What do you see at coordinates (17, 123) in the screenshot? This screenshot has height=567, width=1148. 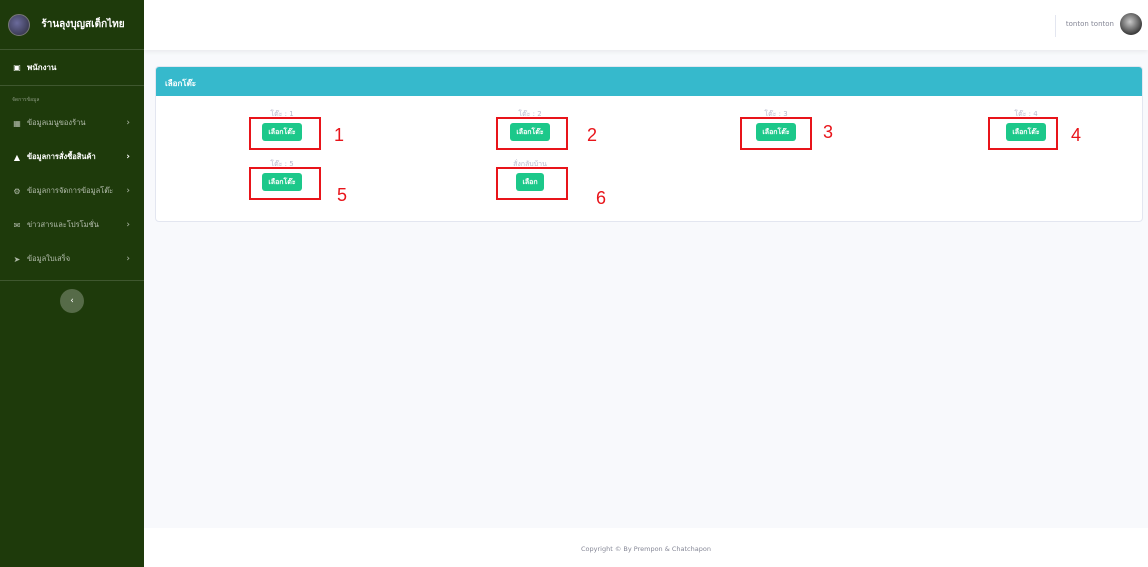 I see `table-icon: ▦` at bounding box center [17, 123].